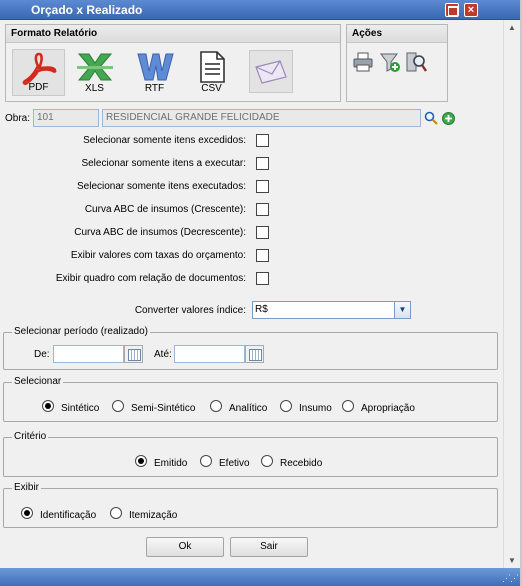 Image resolution: width=522 pixels, height=586 pixels. Describe the element at coordinates (88, 354) in the screenshot. I see `date-from-input` at that location.